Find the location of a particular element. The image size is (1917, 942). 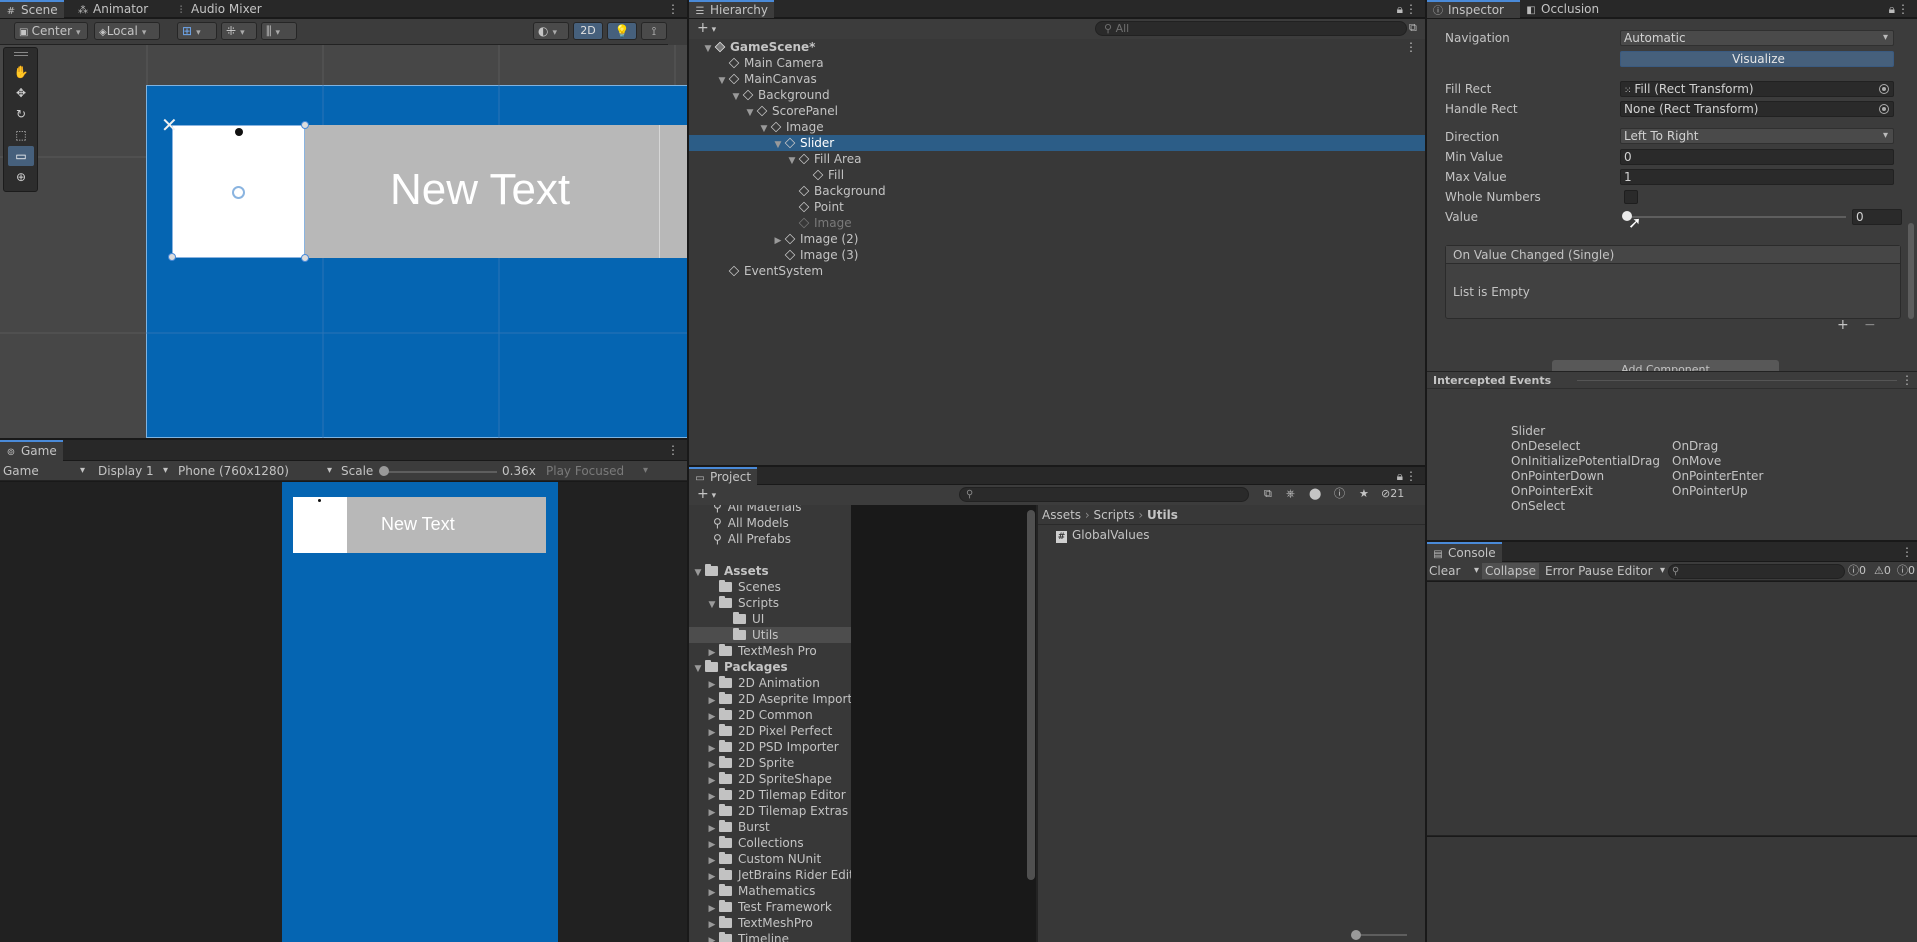

value-slider-track is located at coordinates (1736, 217).